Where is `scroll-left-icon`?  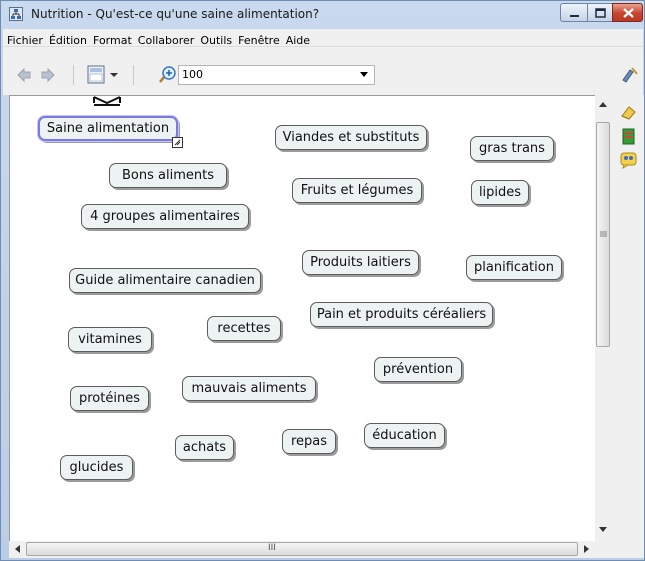 scroll-left-icon is located at coordinates (17, 549).